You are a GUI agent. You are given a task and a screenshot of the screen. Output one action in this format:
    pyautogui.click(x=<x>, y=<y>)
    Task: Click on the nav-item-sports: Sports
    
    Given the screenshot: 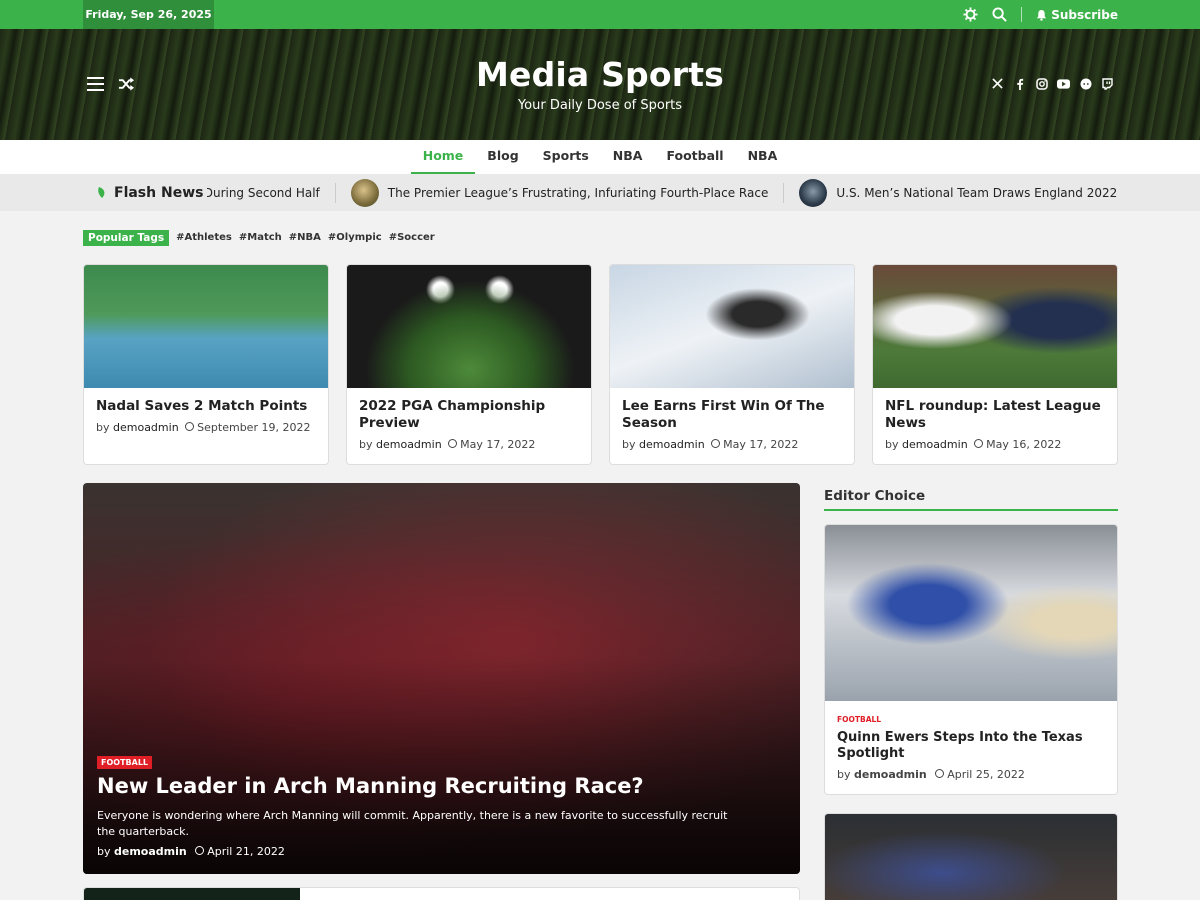 What is the action you would take?
    pyautogui.click(x=566, y=157)
    